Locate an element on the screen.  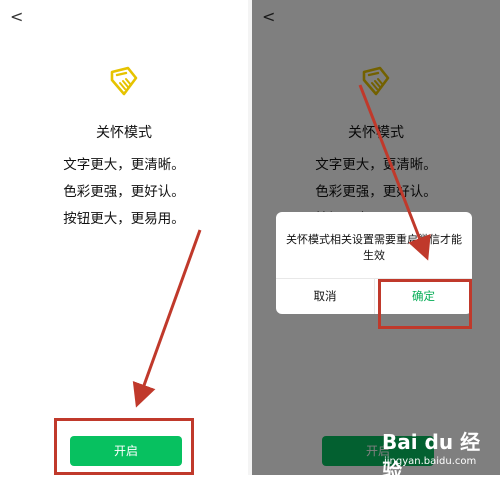
arrow-to-enable is located at coordinates (167, 318).